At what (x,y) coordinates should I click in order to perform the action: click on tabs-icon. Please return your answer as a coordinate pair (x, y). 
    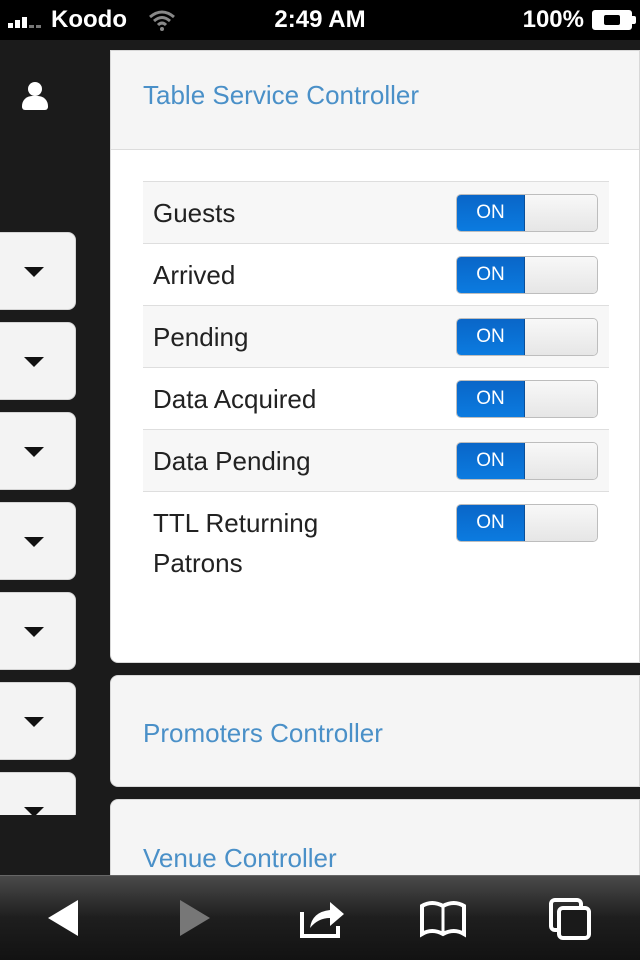
    Looking at the image, I should click on (570, 918).